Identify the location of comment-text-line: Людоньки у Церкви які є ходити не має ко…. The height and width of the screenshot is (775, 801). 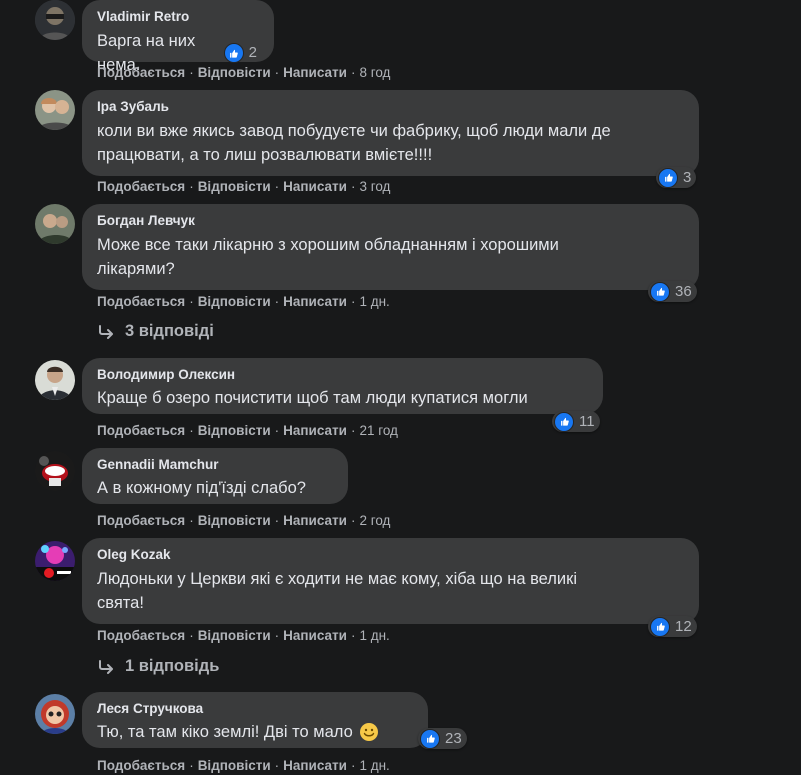
(337, 579).